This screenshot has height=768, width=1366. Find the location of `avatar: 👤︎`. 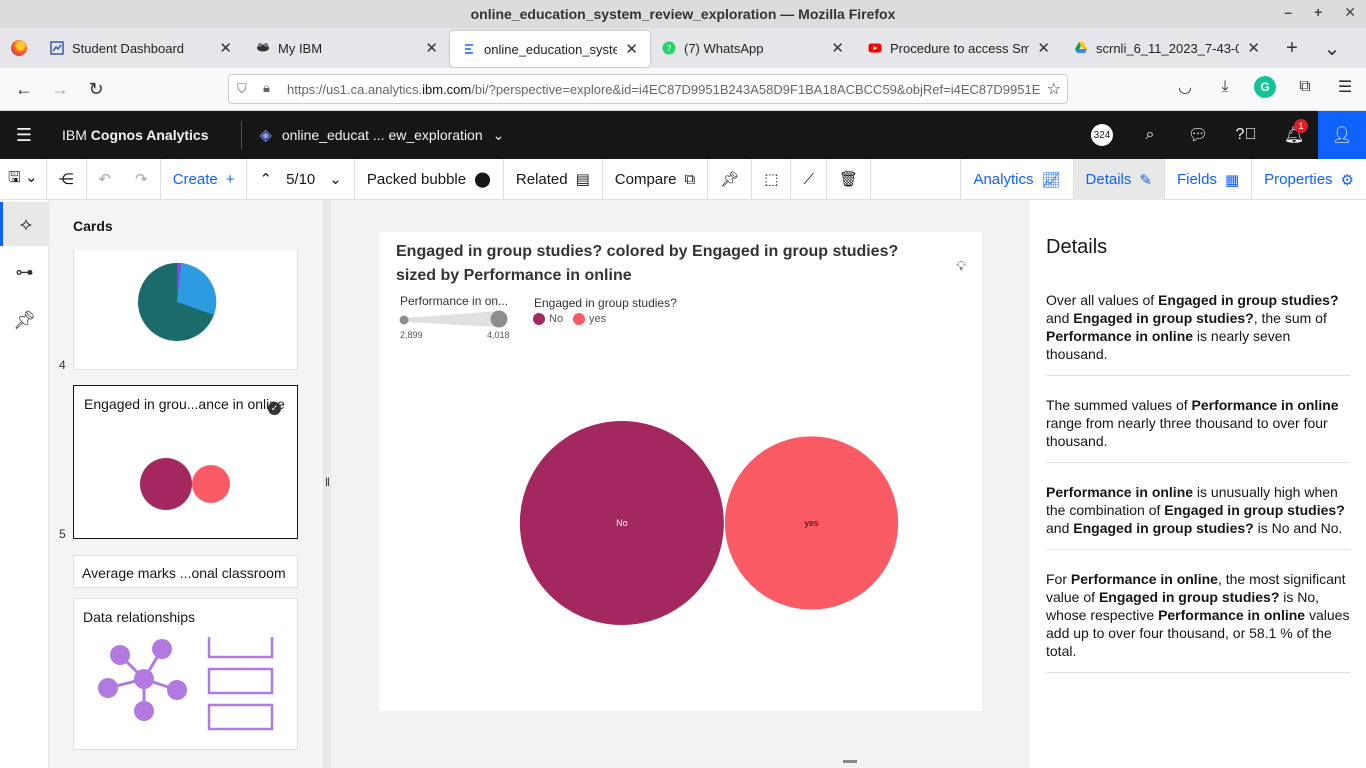

avatar: 👤︎ is located at coordinates (1342, 135).